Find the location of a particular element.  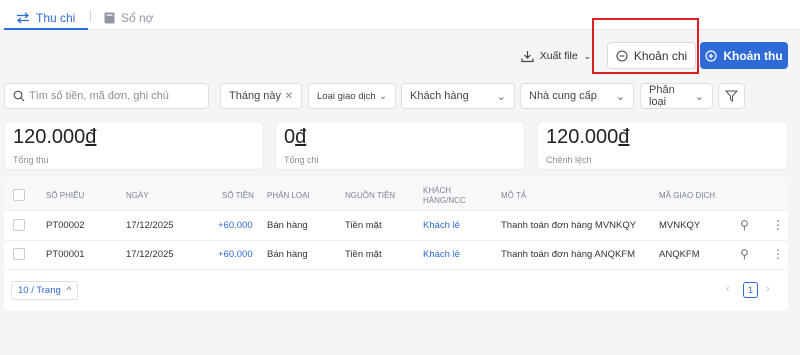

tab-thu-chi: Thu chi is located at coordinates (45, 18).